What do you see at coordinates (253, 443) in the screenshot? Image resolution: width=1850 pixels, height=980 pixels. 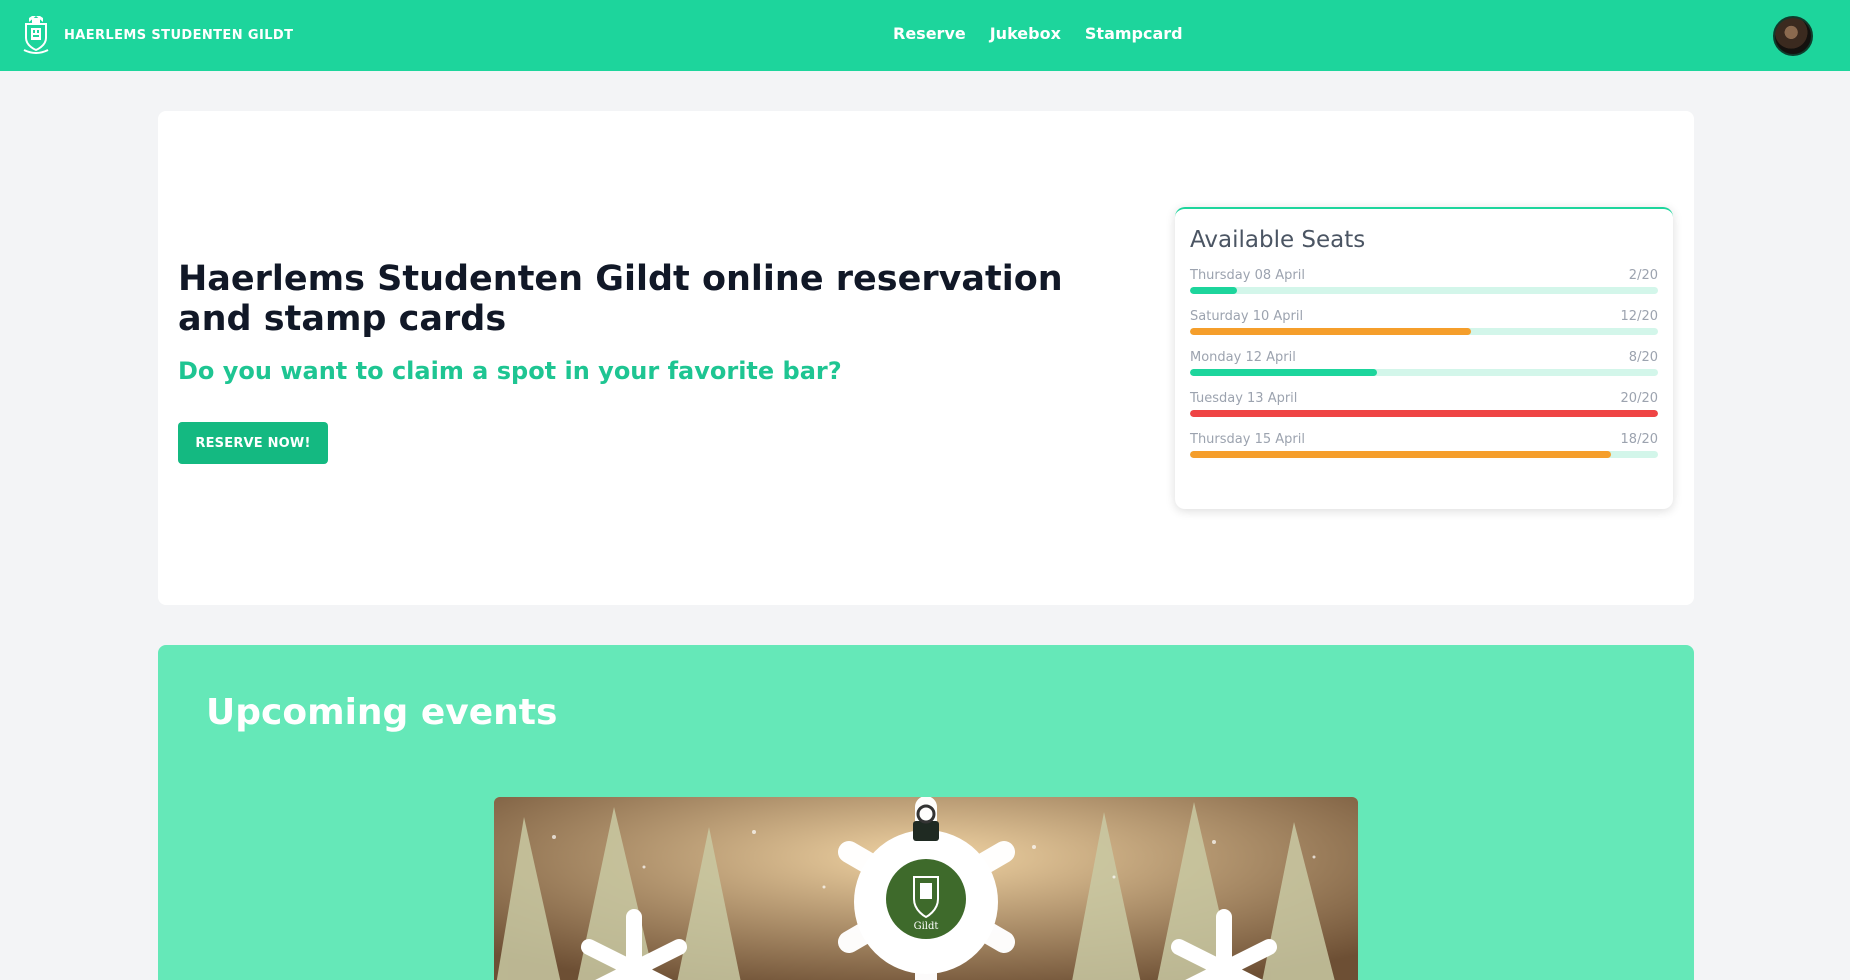 I see `reserve-now-button: RESERVE NOW!` at bounding box center [253, 443].